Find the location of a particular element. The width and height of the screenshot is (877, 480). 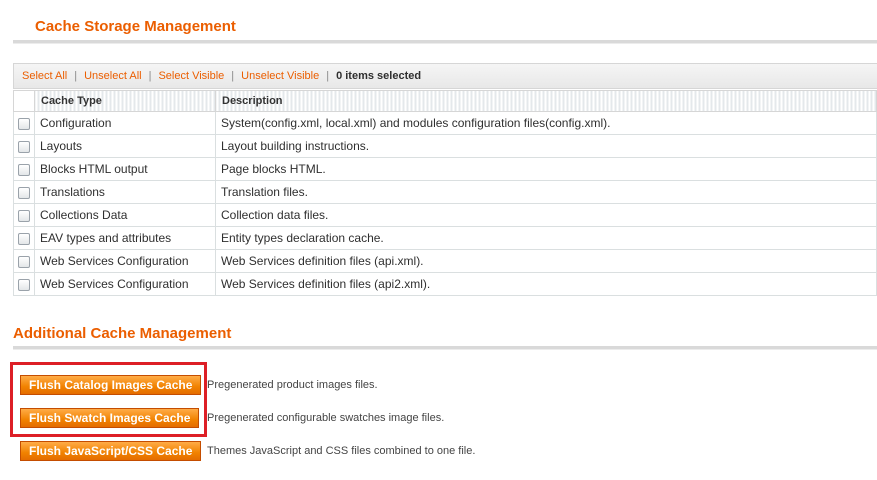

description-cell: Collection data files. is located at coordinates (546, 215).